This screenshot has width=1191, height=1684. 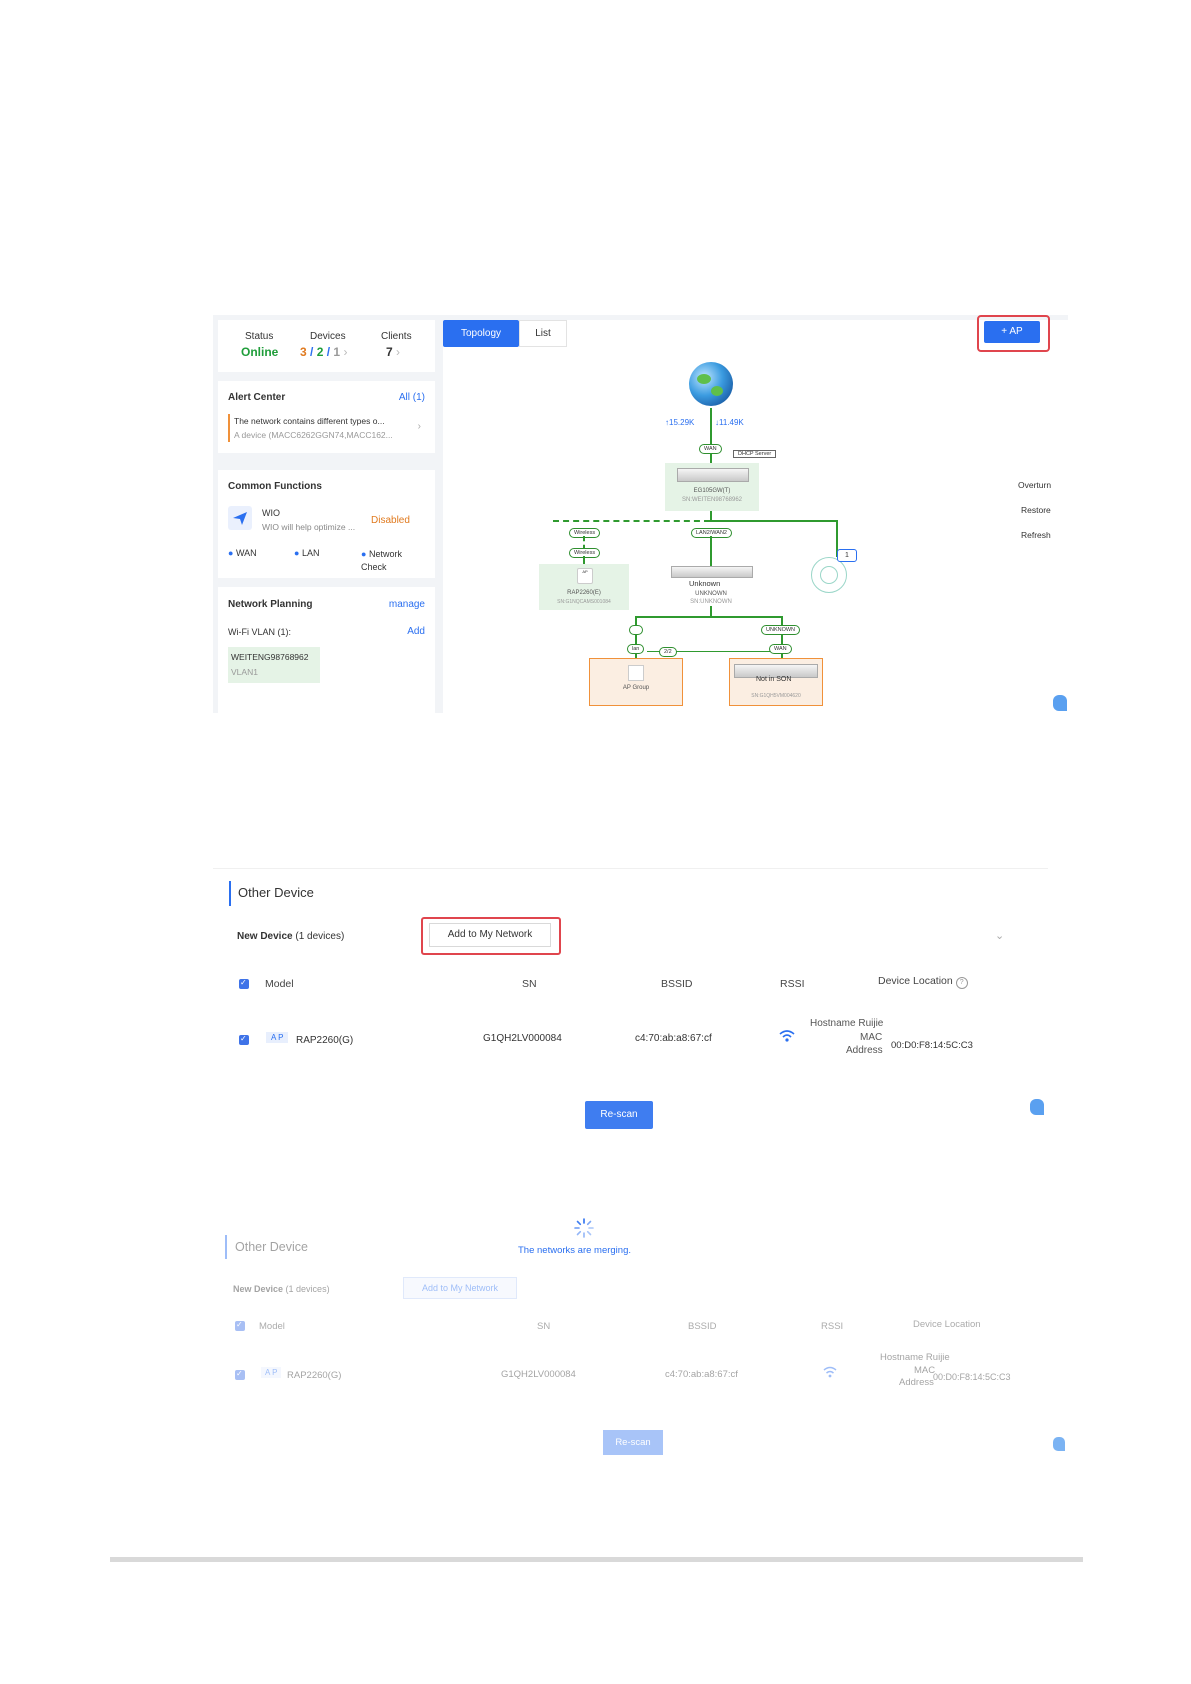 I want to click on unknown-model: UNKNOWN, so click(x=711, y=594).